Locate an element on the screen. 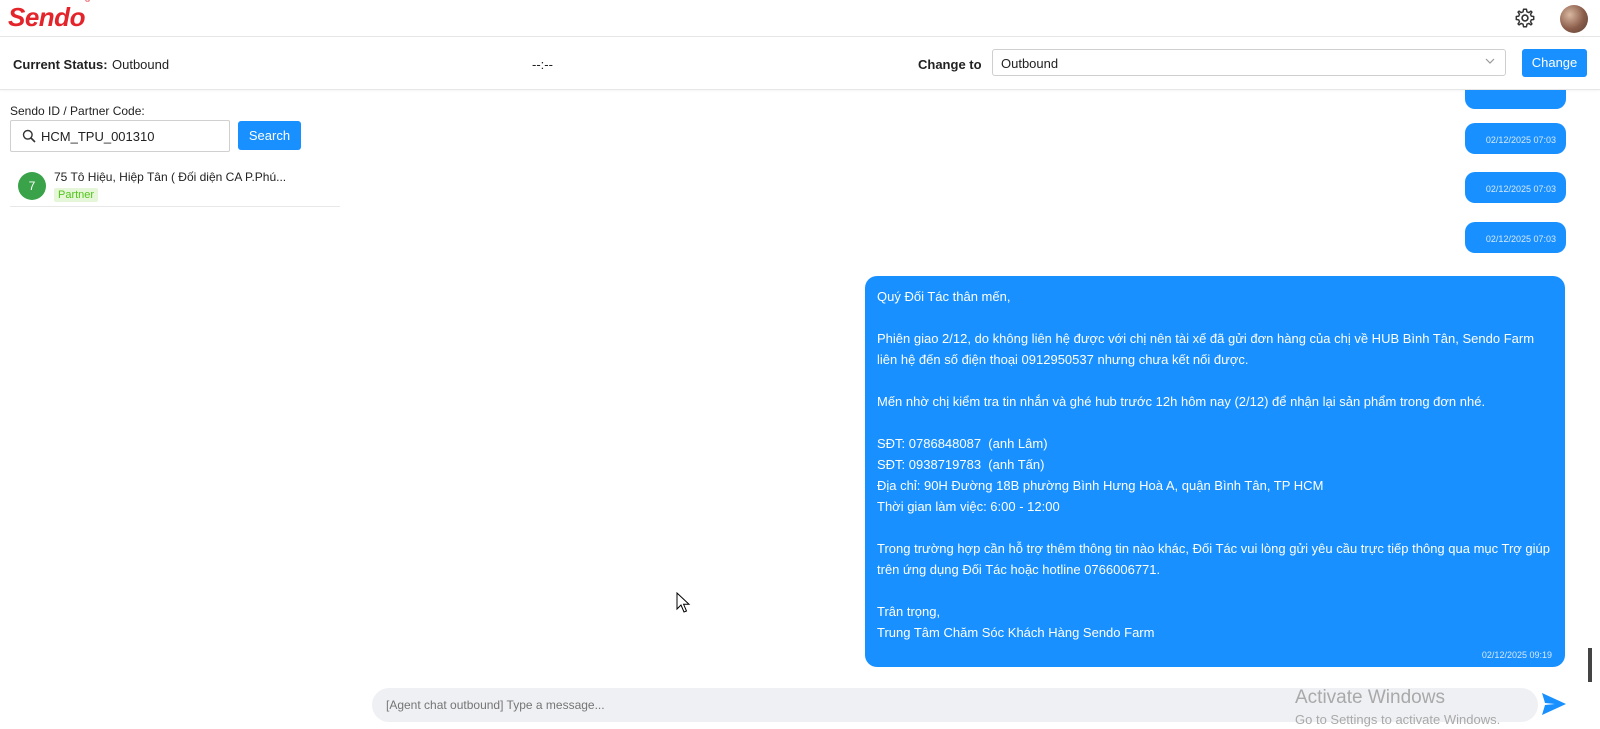 Image resolution: width=1600 pixels, height=729 pixels. chat-scrollbar is located at coordinates (1590, 665).